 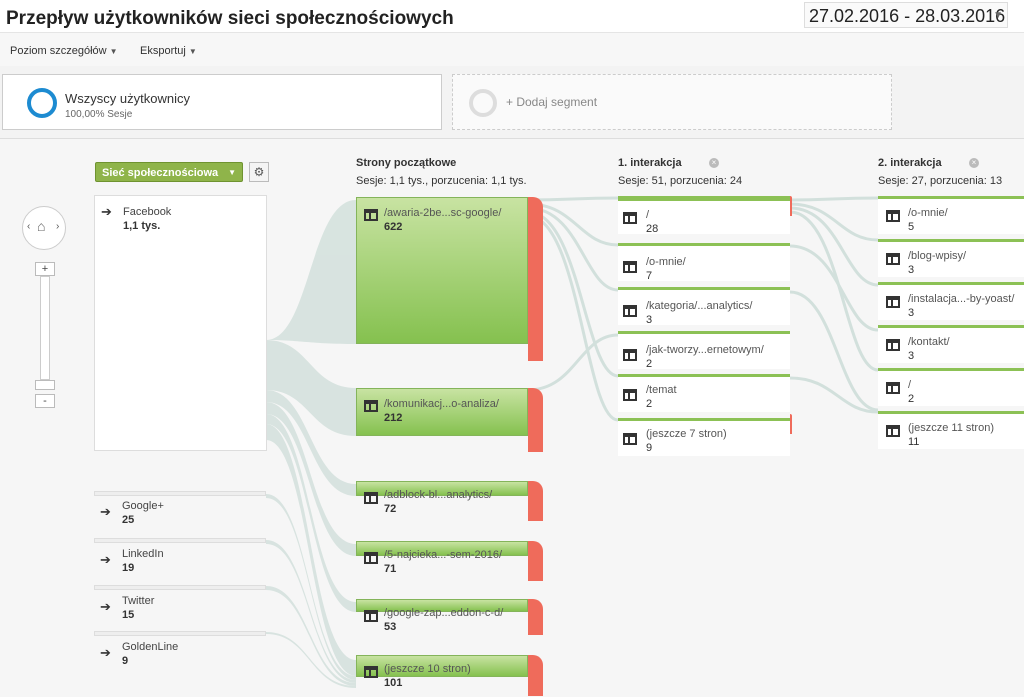 What do you see at coordinates (951, 215) in the screenshot?
I see `interaction2-node: /o-mnie/ 5` at bounding box center [951, 215].